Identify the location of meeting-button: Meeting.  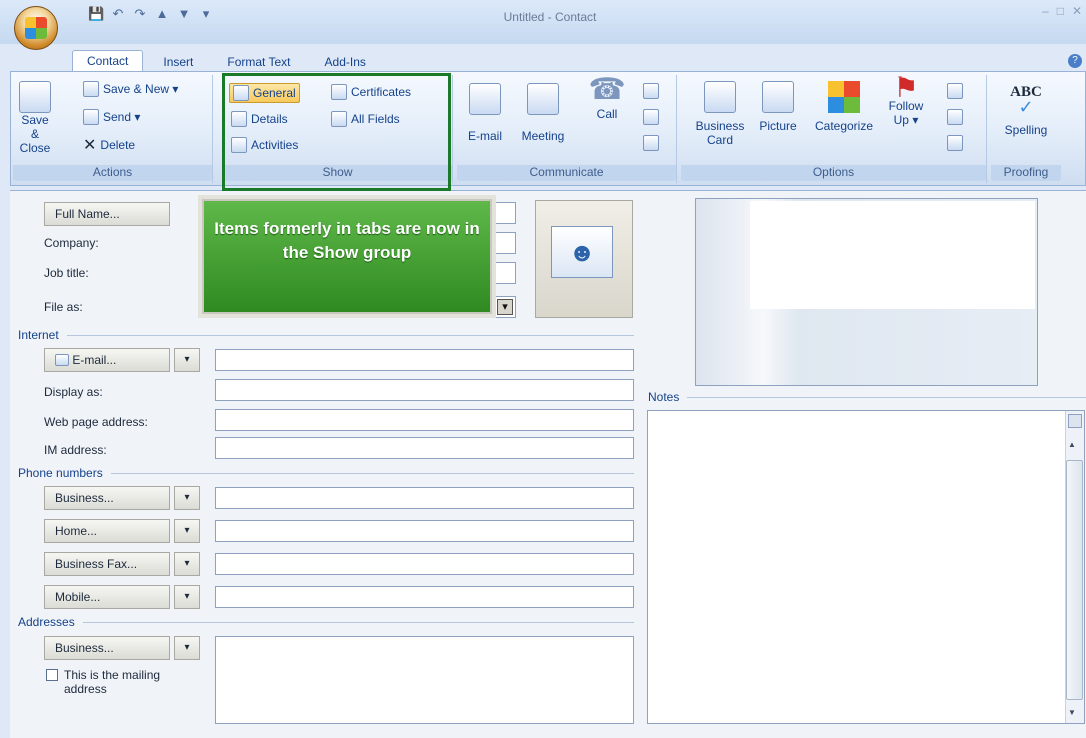
(543, 113).